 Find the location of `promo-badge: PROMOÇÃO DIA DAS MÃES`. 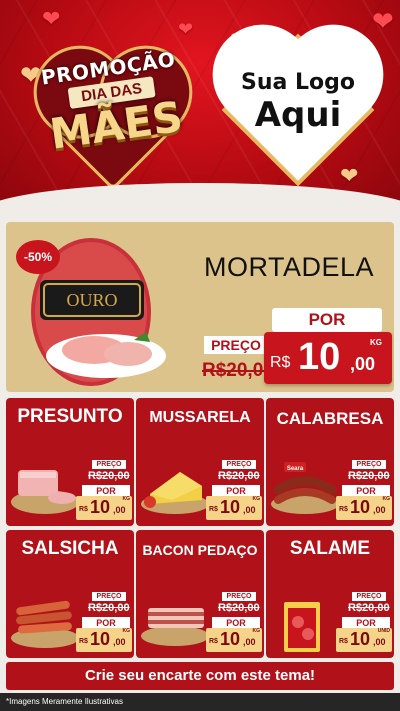

promo-badge: PROMOÇÃO DIA DAS MÃES is located at coordinates (113, 105).